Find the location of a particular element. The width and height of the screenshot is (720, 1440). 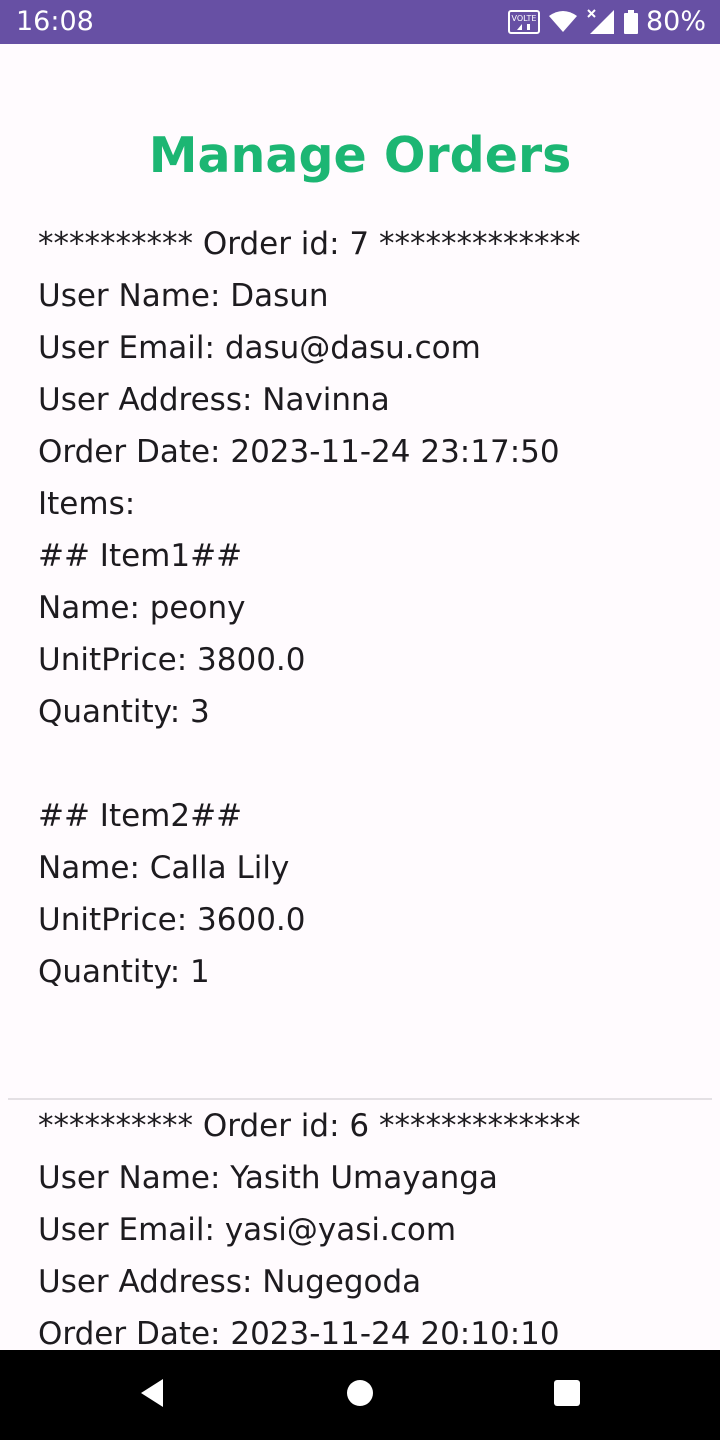

page-title: Manage Orders is located at coordinates (360, 155).